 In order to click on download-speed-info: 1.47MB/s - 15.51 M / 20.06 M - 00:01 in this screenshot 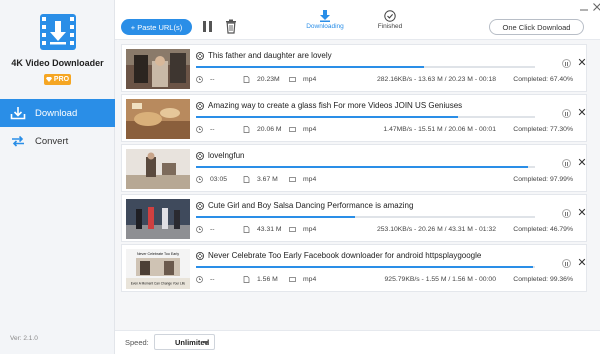, I will do `click(439, 129)`.